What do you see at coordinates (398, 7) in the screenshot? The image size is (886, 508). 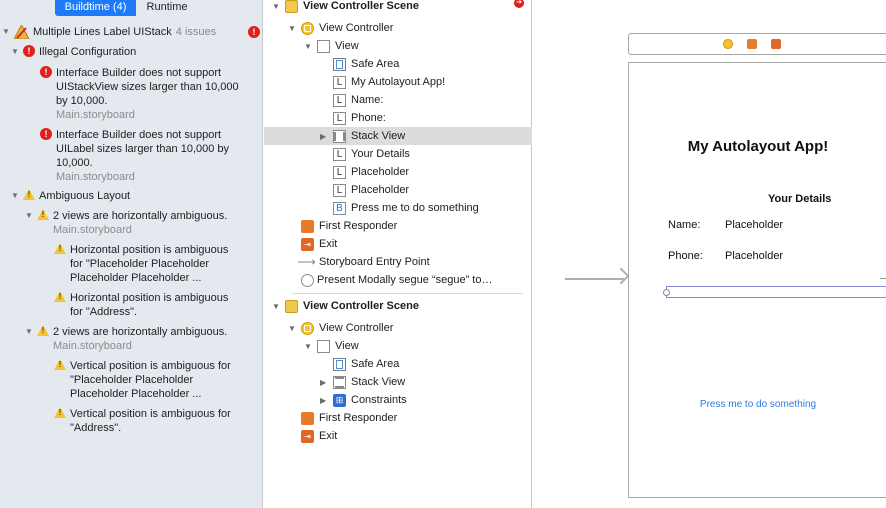 I see `outline-scene-1: ▼ View Controller Scene ➔` at bounding box center [398, 7].